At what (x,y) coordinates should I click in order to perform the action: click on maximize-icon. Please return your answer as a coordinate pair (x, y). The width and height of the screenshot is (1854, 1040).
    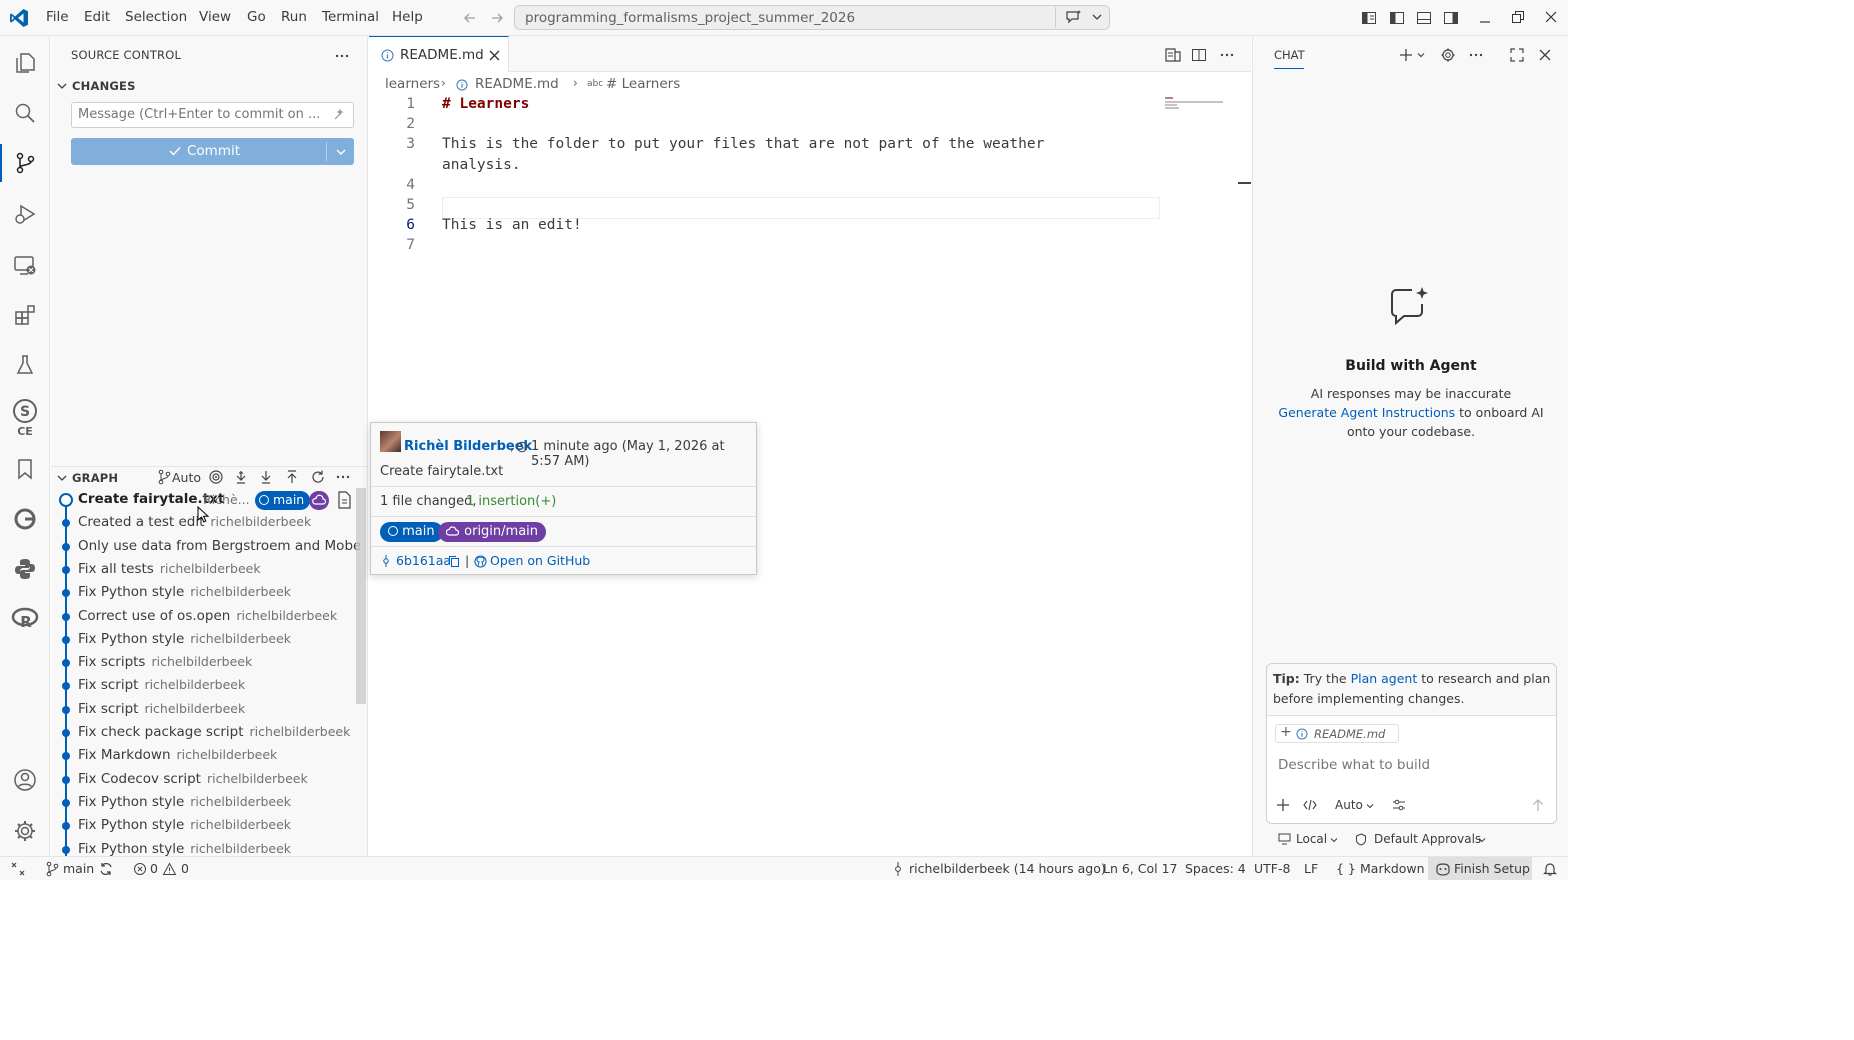
    Looking at the image, I should click on (1517, 55).